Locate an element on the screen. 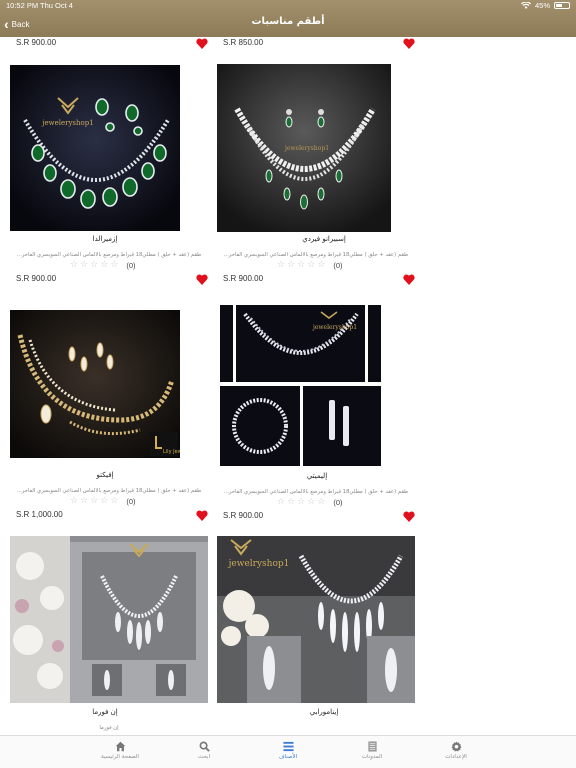 This screenshot has width=576, height=768. search-icon is located at coordinates (204, 746).